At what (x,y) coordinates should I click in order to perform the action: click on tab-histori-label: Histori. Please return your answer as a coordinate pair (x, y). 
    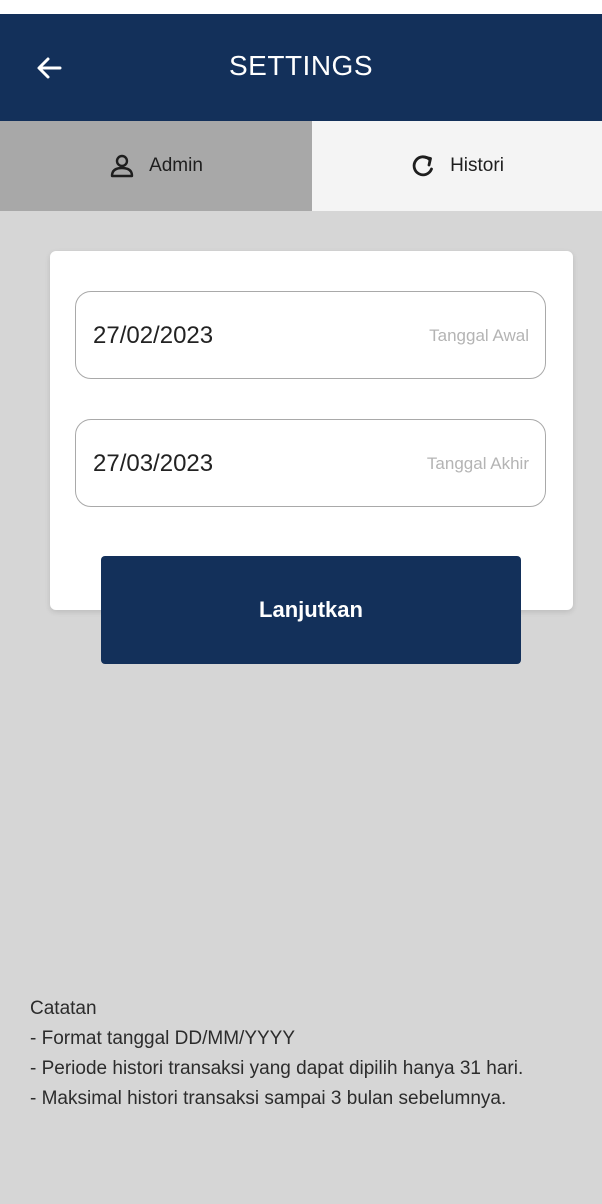
    Looking at the image, I should click on (477, 165).